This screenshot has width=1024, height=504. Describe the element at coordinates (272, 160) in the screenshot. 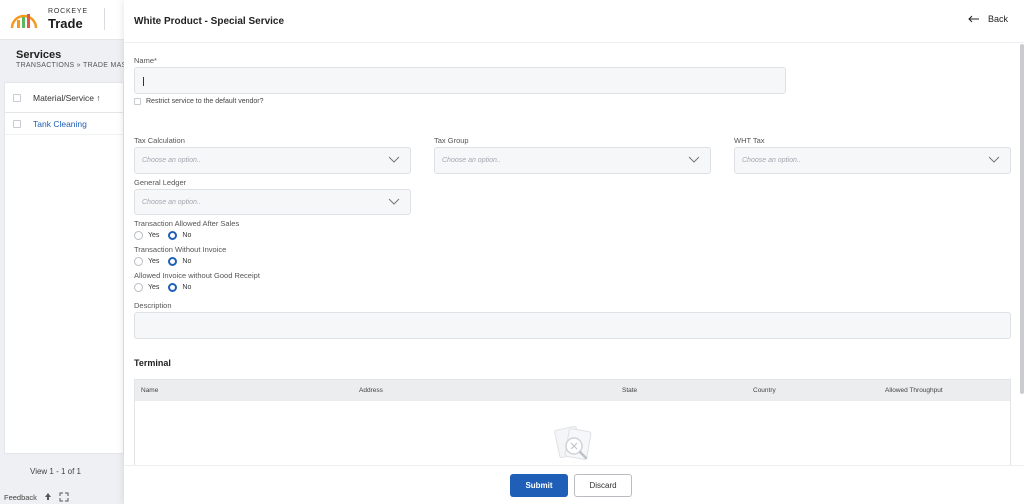

I see `tax-calculation-select: Choose an option..` at that location.